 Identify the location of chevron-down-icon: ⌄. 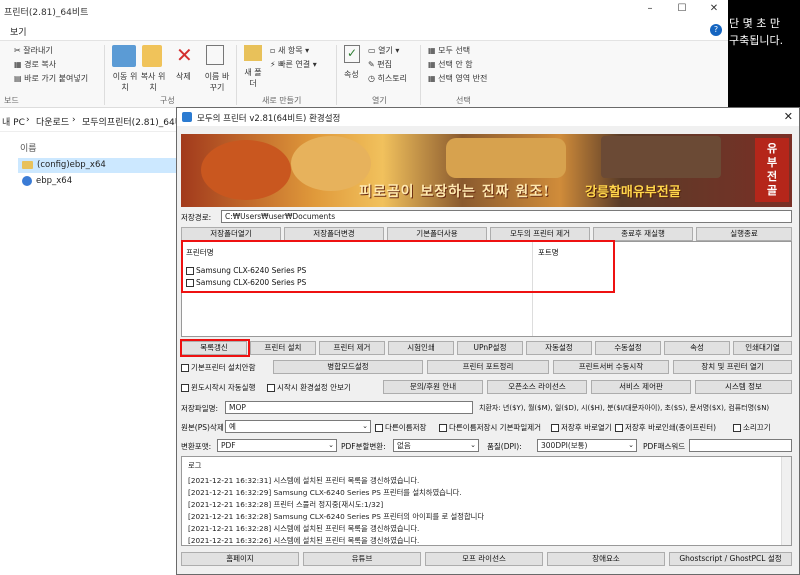
(473, 445).